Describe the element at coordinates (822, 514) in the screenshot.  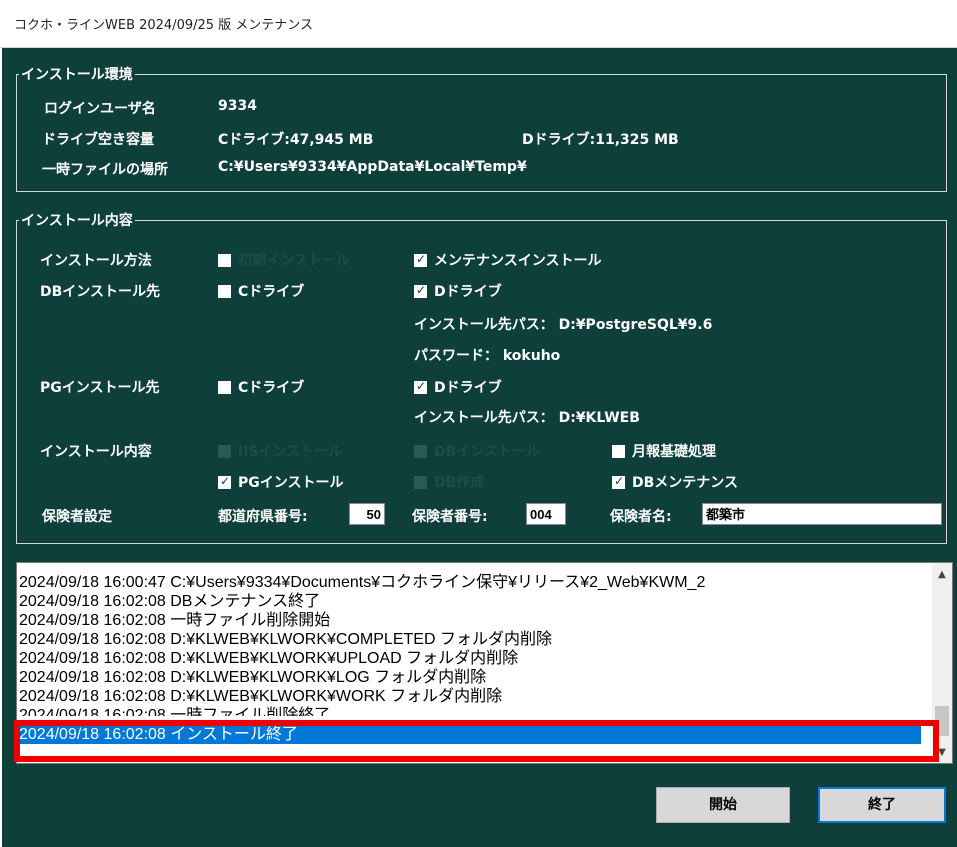
I see `insurer-name-input: 都築市` at that location.